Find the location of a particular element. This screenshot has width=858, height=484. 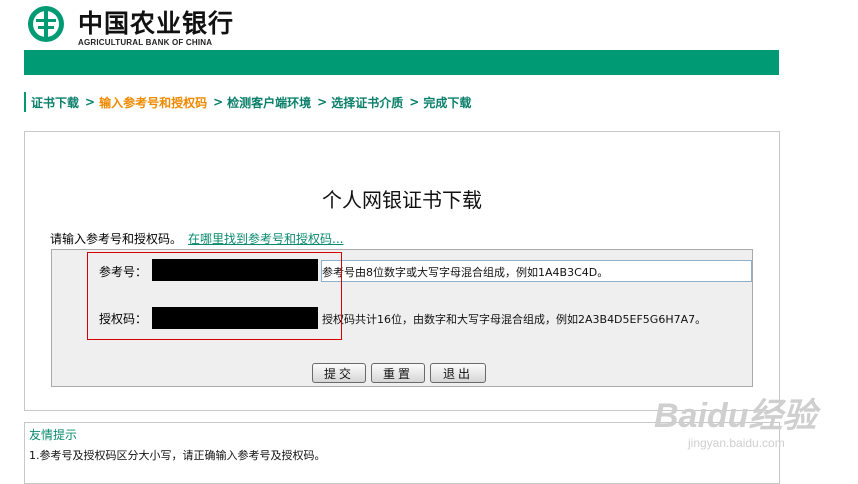

bank-logo: 中国农业银行 AGRICULTURAL BANK OF CHINA is located at coordinates (146, 26).